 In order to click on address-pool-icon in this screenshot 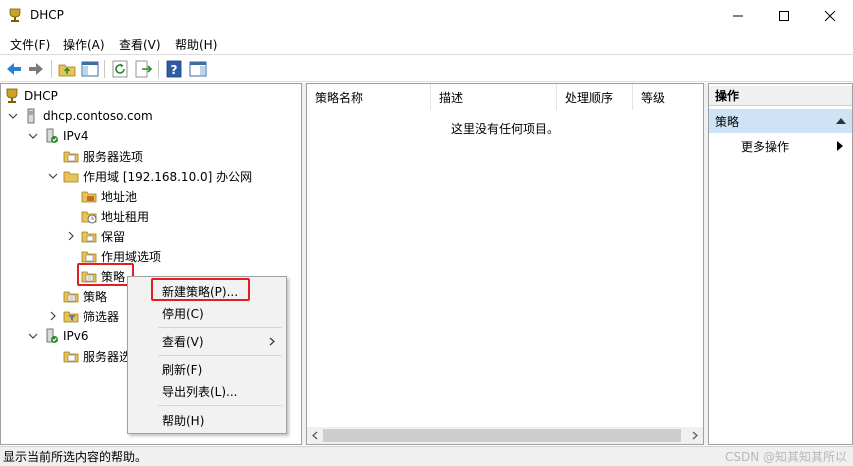, I will do `click(89, 197)`.